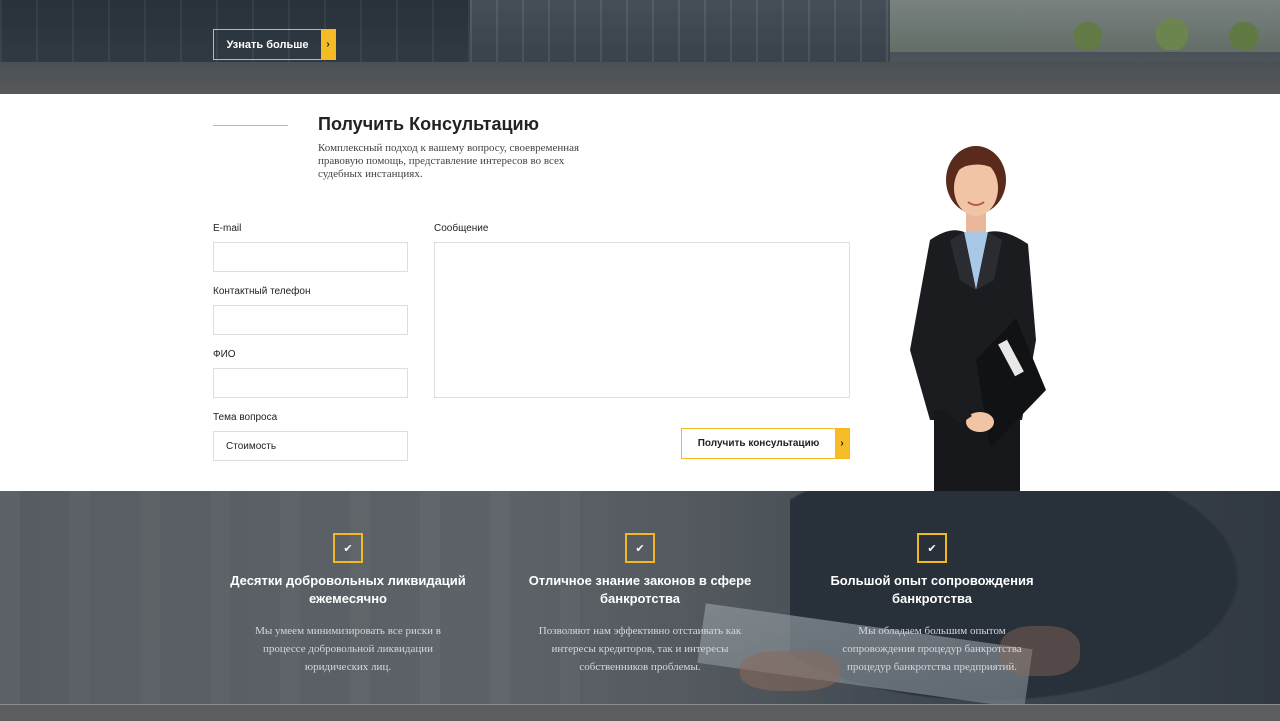  What do you see at coordinates (640, 712) in the screenshot?
I see `footer-bar` at bounding box center [640, 712].